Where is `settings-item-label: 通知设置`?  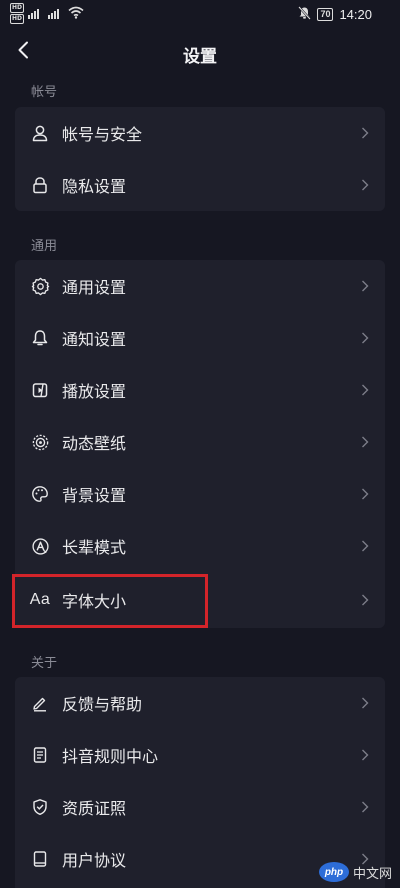 settings-item-label: 通知设置 is located at coordinates (94, 339).